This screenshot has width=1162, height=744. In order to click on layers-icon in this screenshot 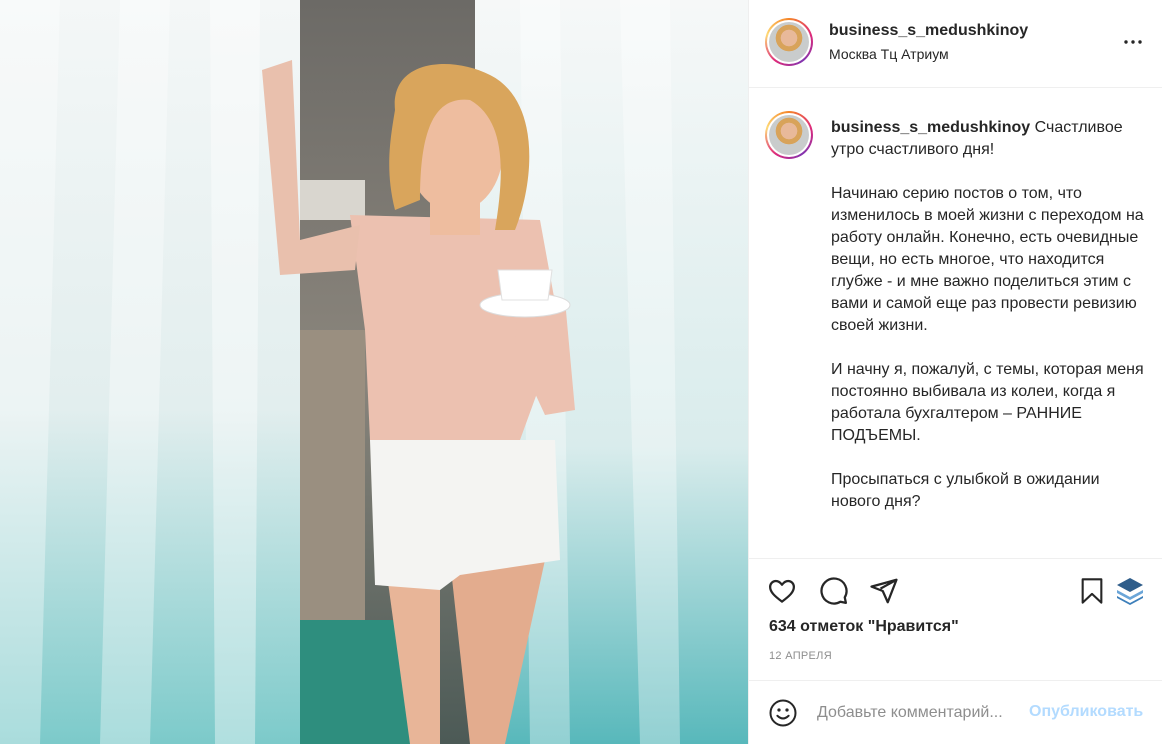, I will do `click(1130, 591)`.